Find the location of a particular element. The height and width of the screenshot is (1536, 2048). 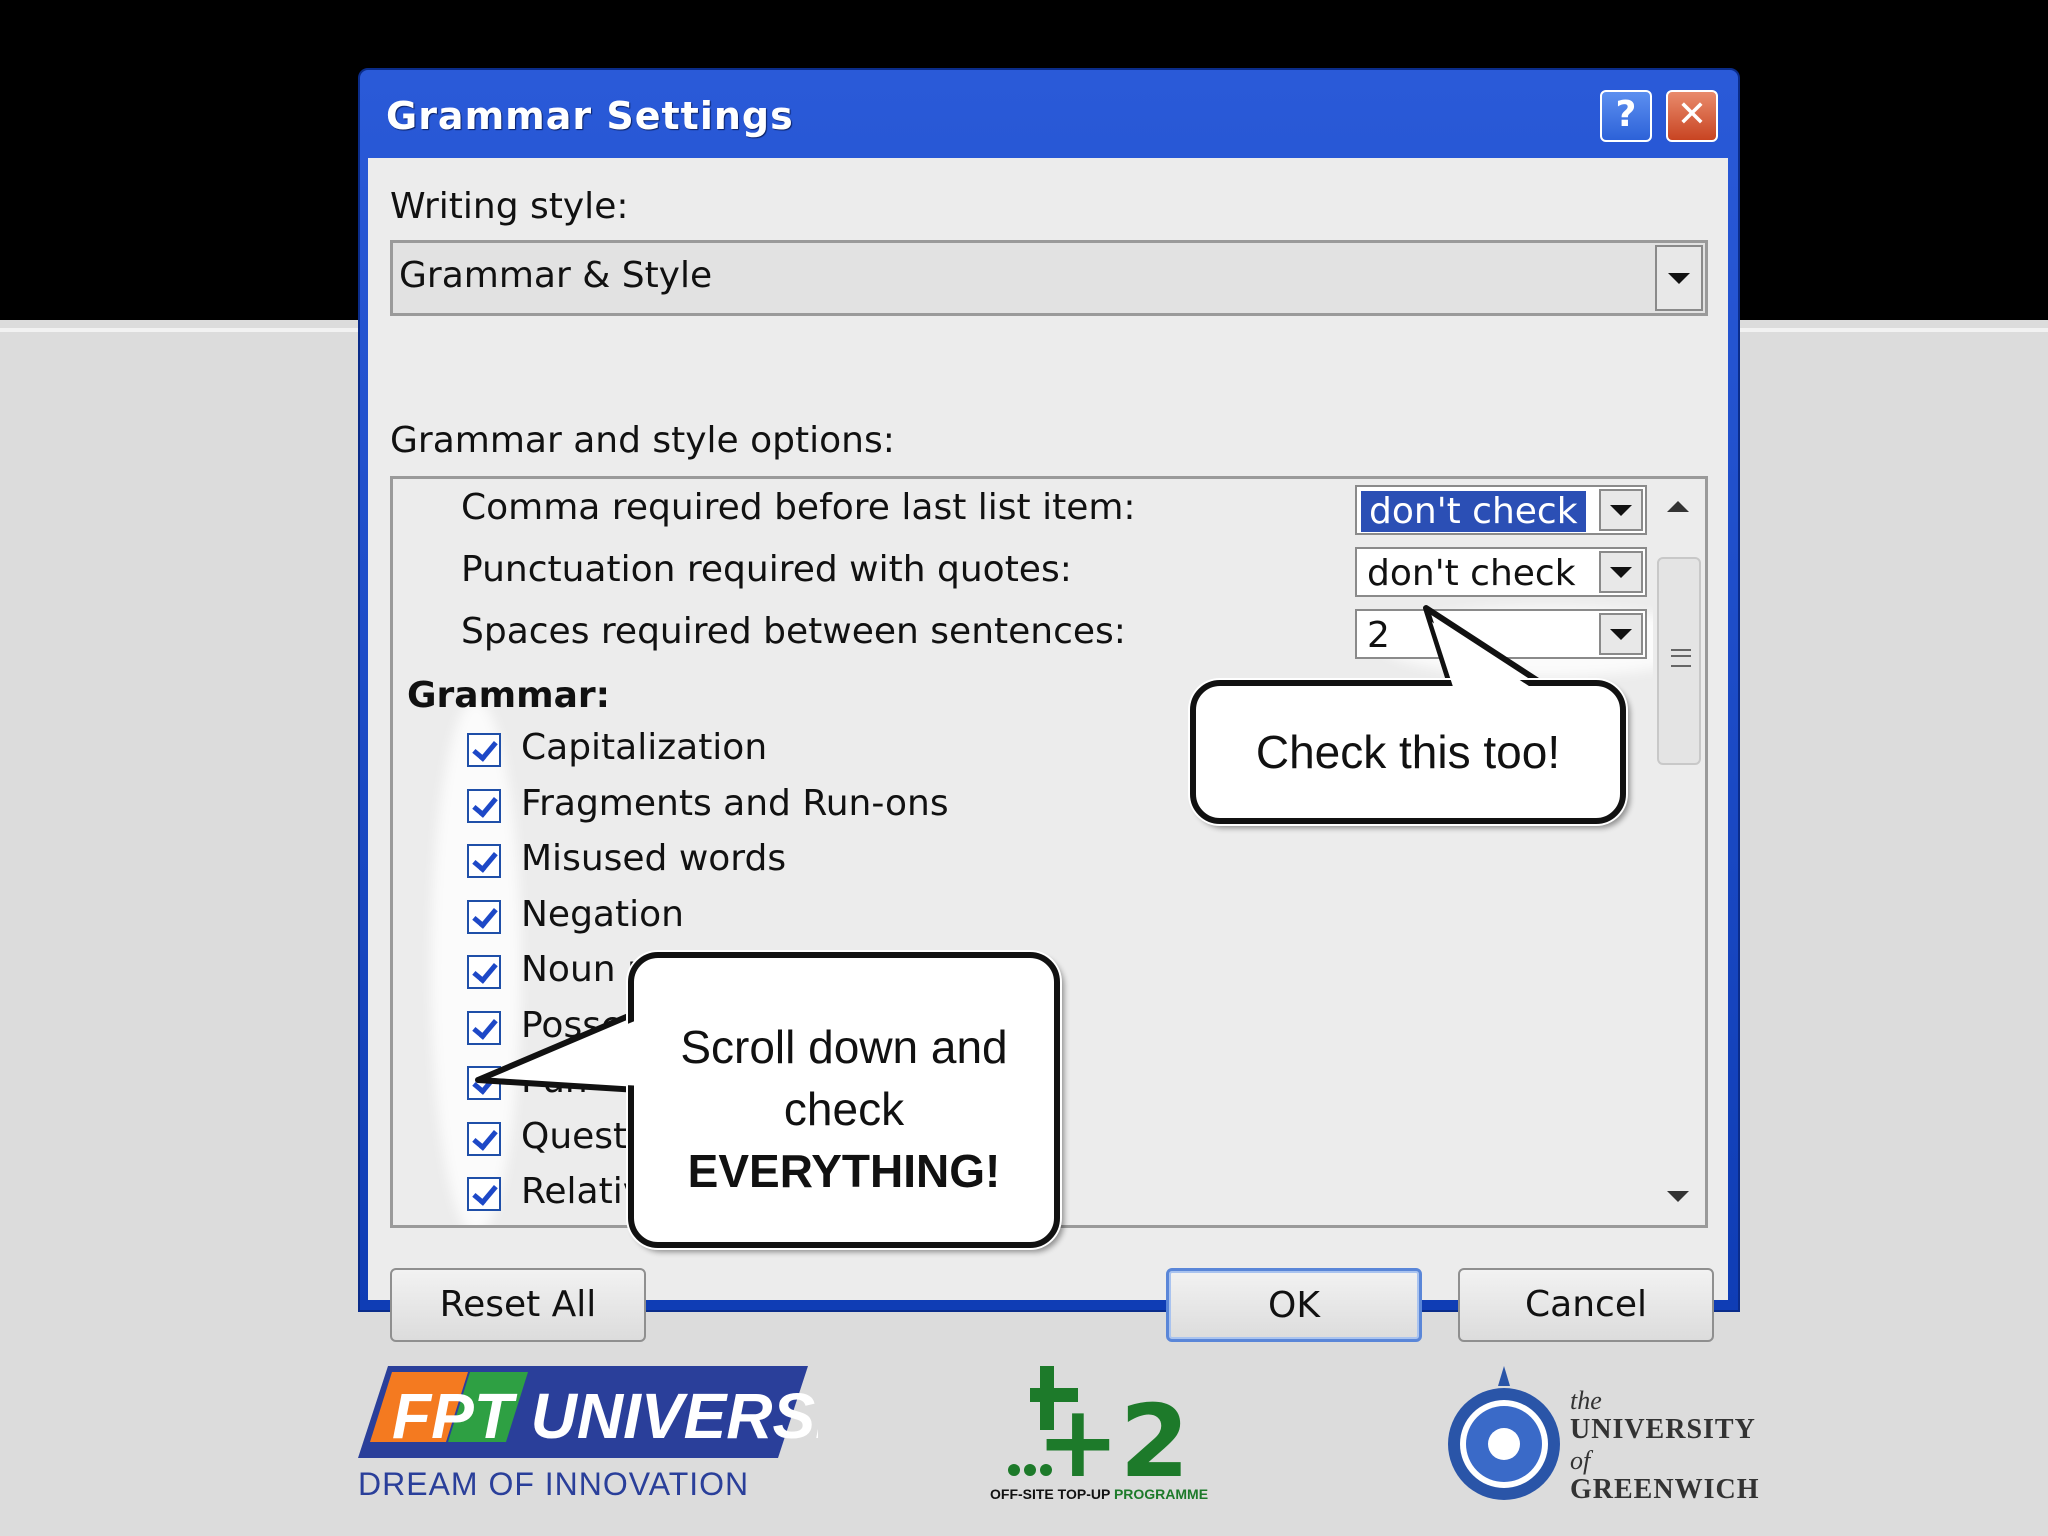

writing-style-select: Grammar & Style is located at coordinates (1049, 278).